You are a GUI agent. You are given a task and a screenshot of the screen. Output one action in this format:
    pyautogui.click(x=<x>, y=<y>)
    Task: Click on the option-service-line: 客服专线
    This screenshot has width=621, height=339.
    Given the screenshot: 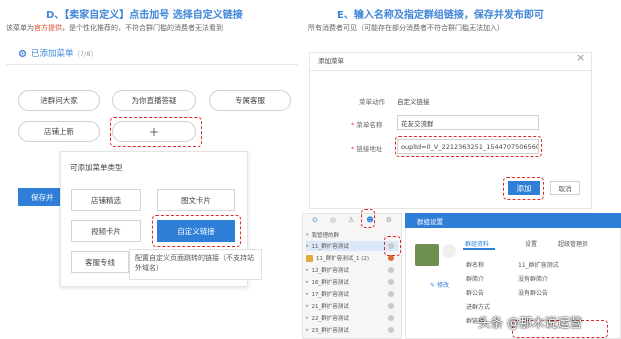 What is the action you would take?
    pyautogui.click(x=100, y=262)
    